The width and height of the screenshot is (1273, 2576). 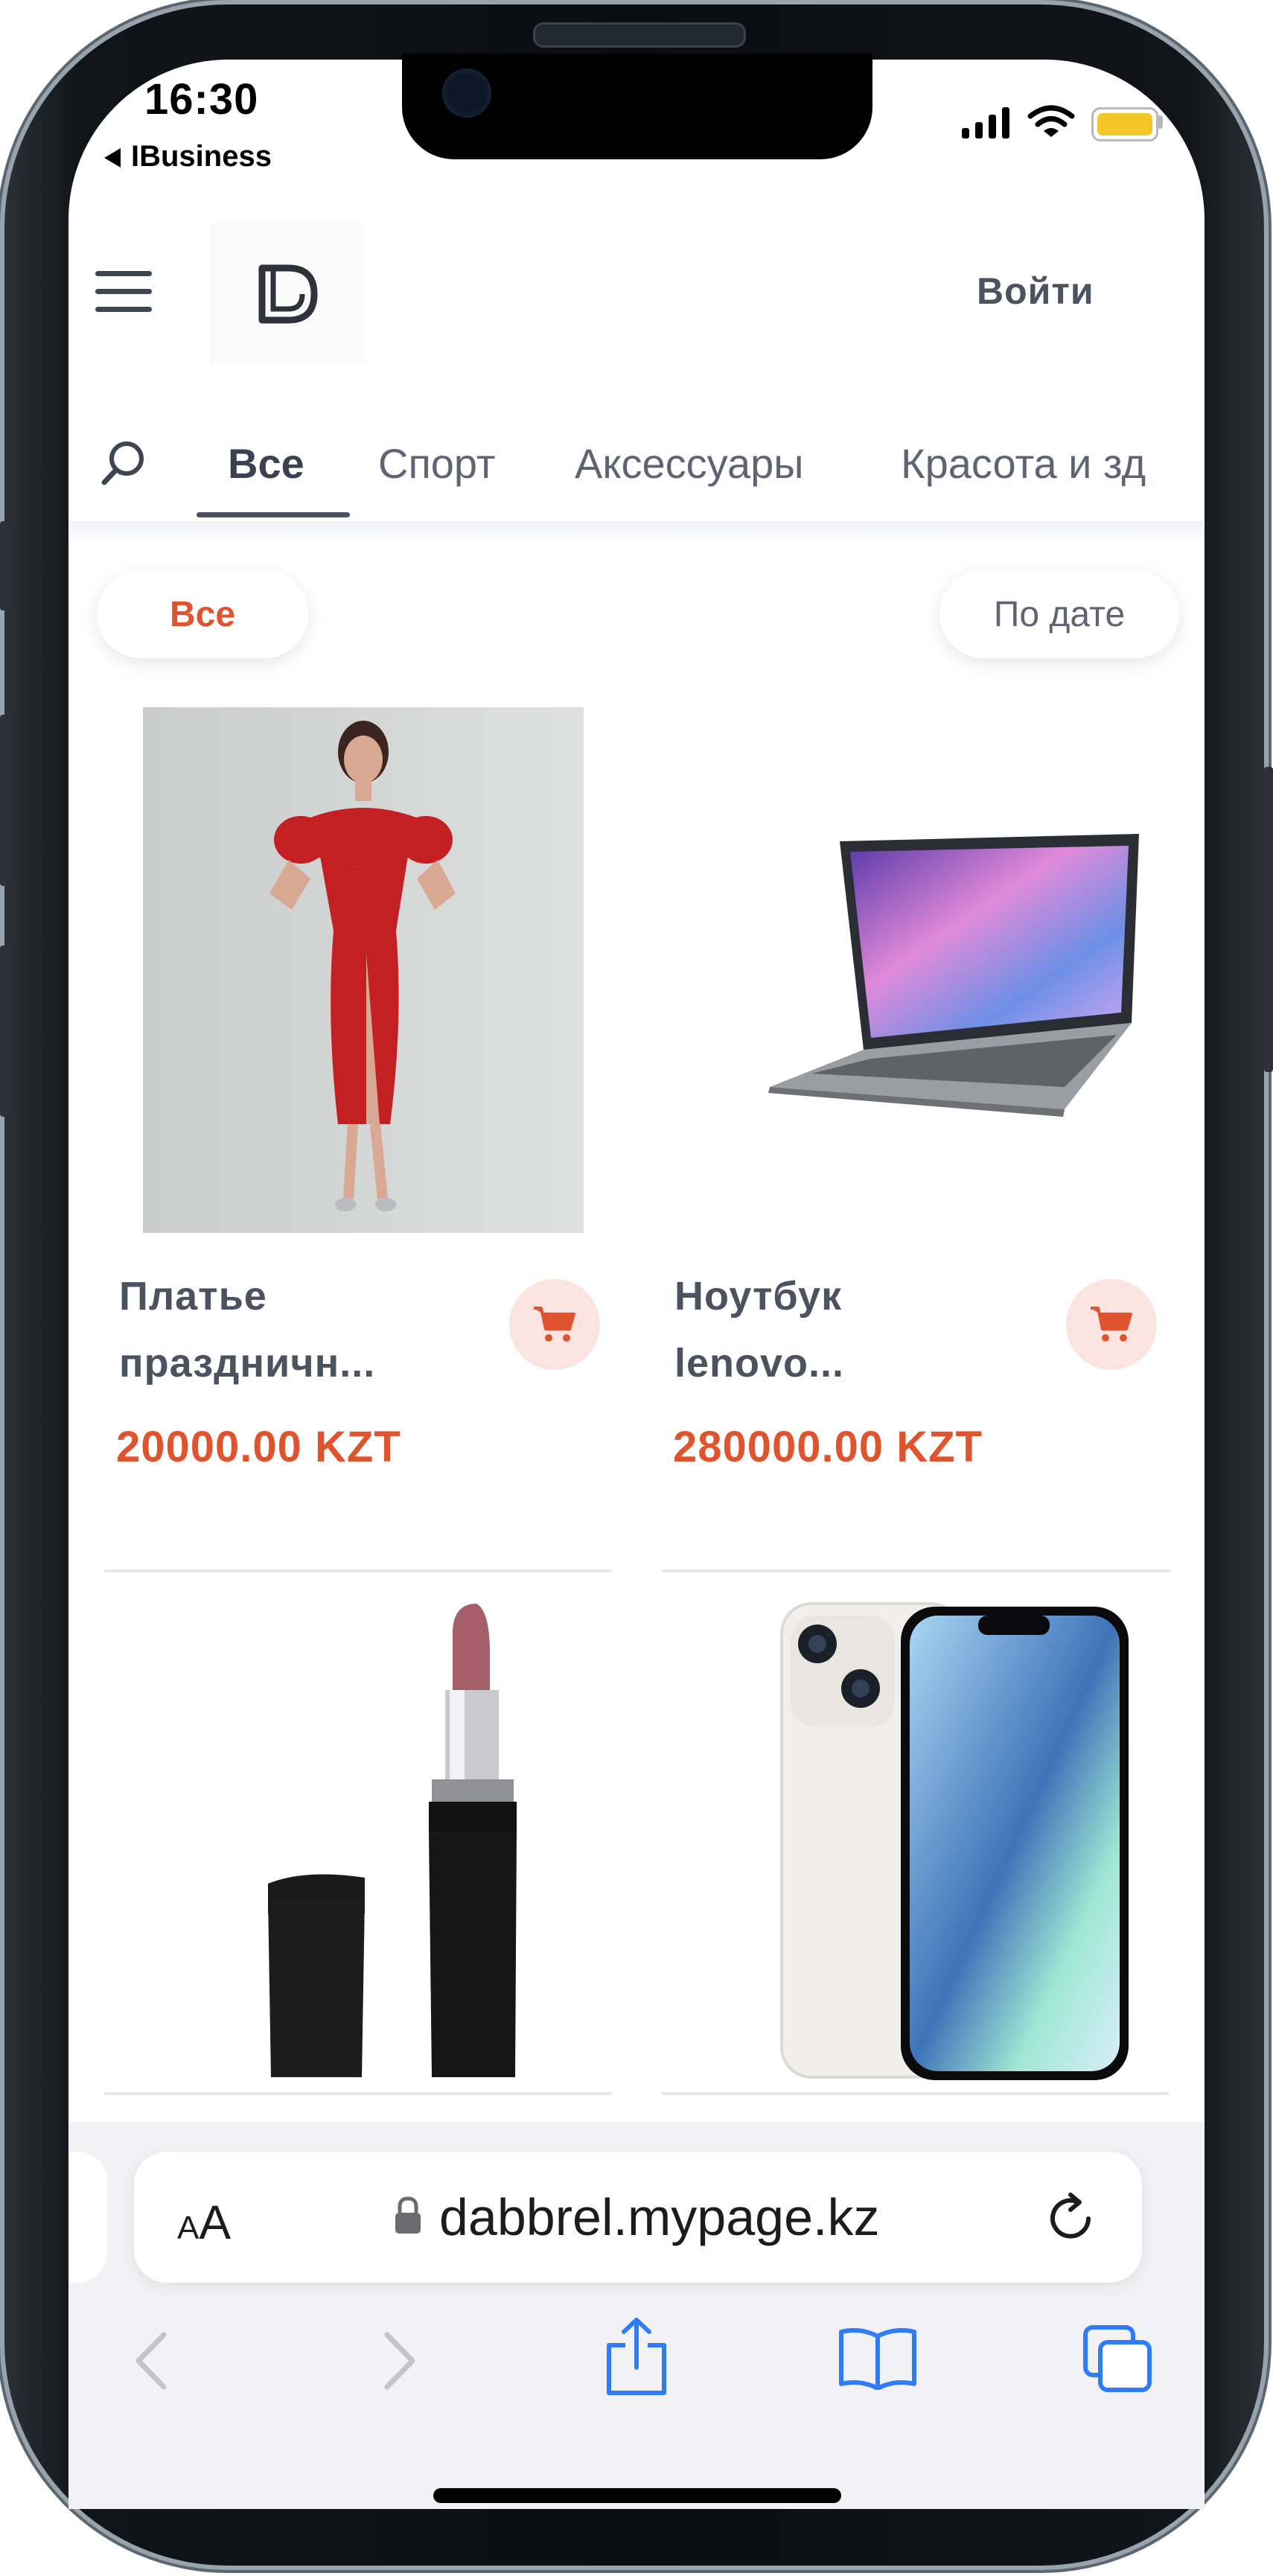 What do you see at coordinates (5, 801) in the screenshot?
I see `volume-up-button` at bounding box center [5, 801].